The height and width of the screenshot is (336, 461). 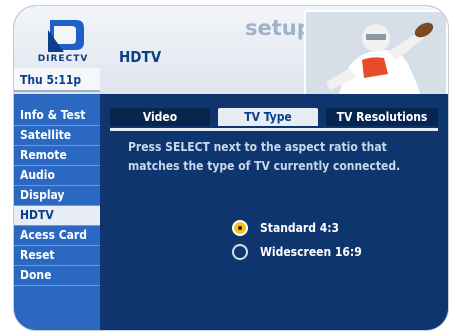 I want to click on tab-tv-resolutions: TV Resolutions, so click(x=382, y=117).